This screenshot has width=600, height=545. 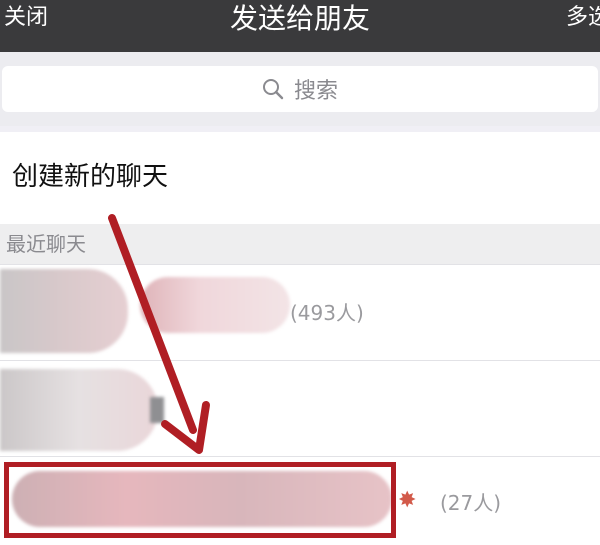 I want to click on navigation-bar: 关闭 发送给朋友 多选, so click(x=300, y=26).